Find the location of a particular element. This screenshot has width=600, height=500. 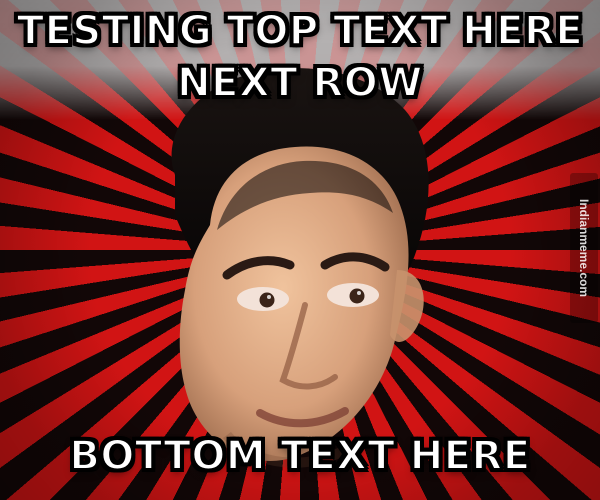

watermark: Indianmeme.com is located at coordinates (584, 248).